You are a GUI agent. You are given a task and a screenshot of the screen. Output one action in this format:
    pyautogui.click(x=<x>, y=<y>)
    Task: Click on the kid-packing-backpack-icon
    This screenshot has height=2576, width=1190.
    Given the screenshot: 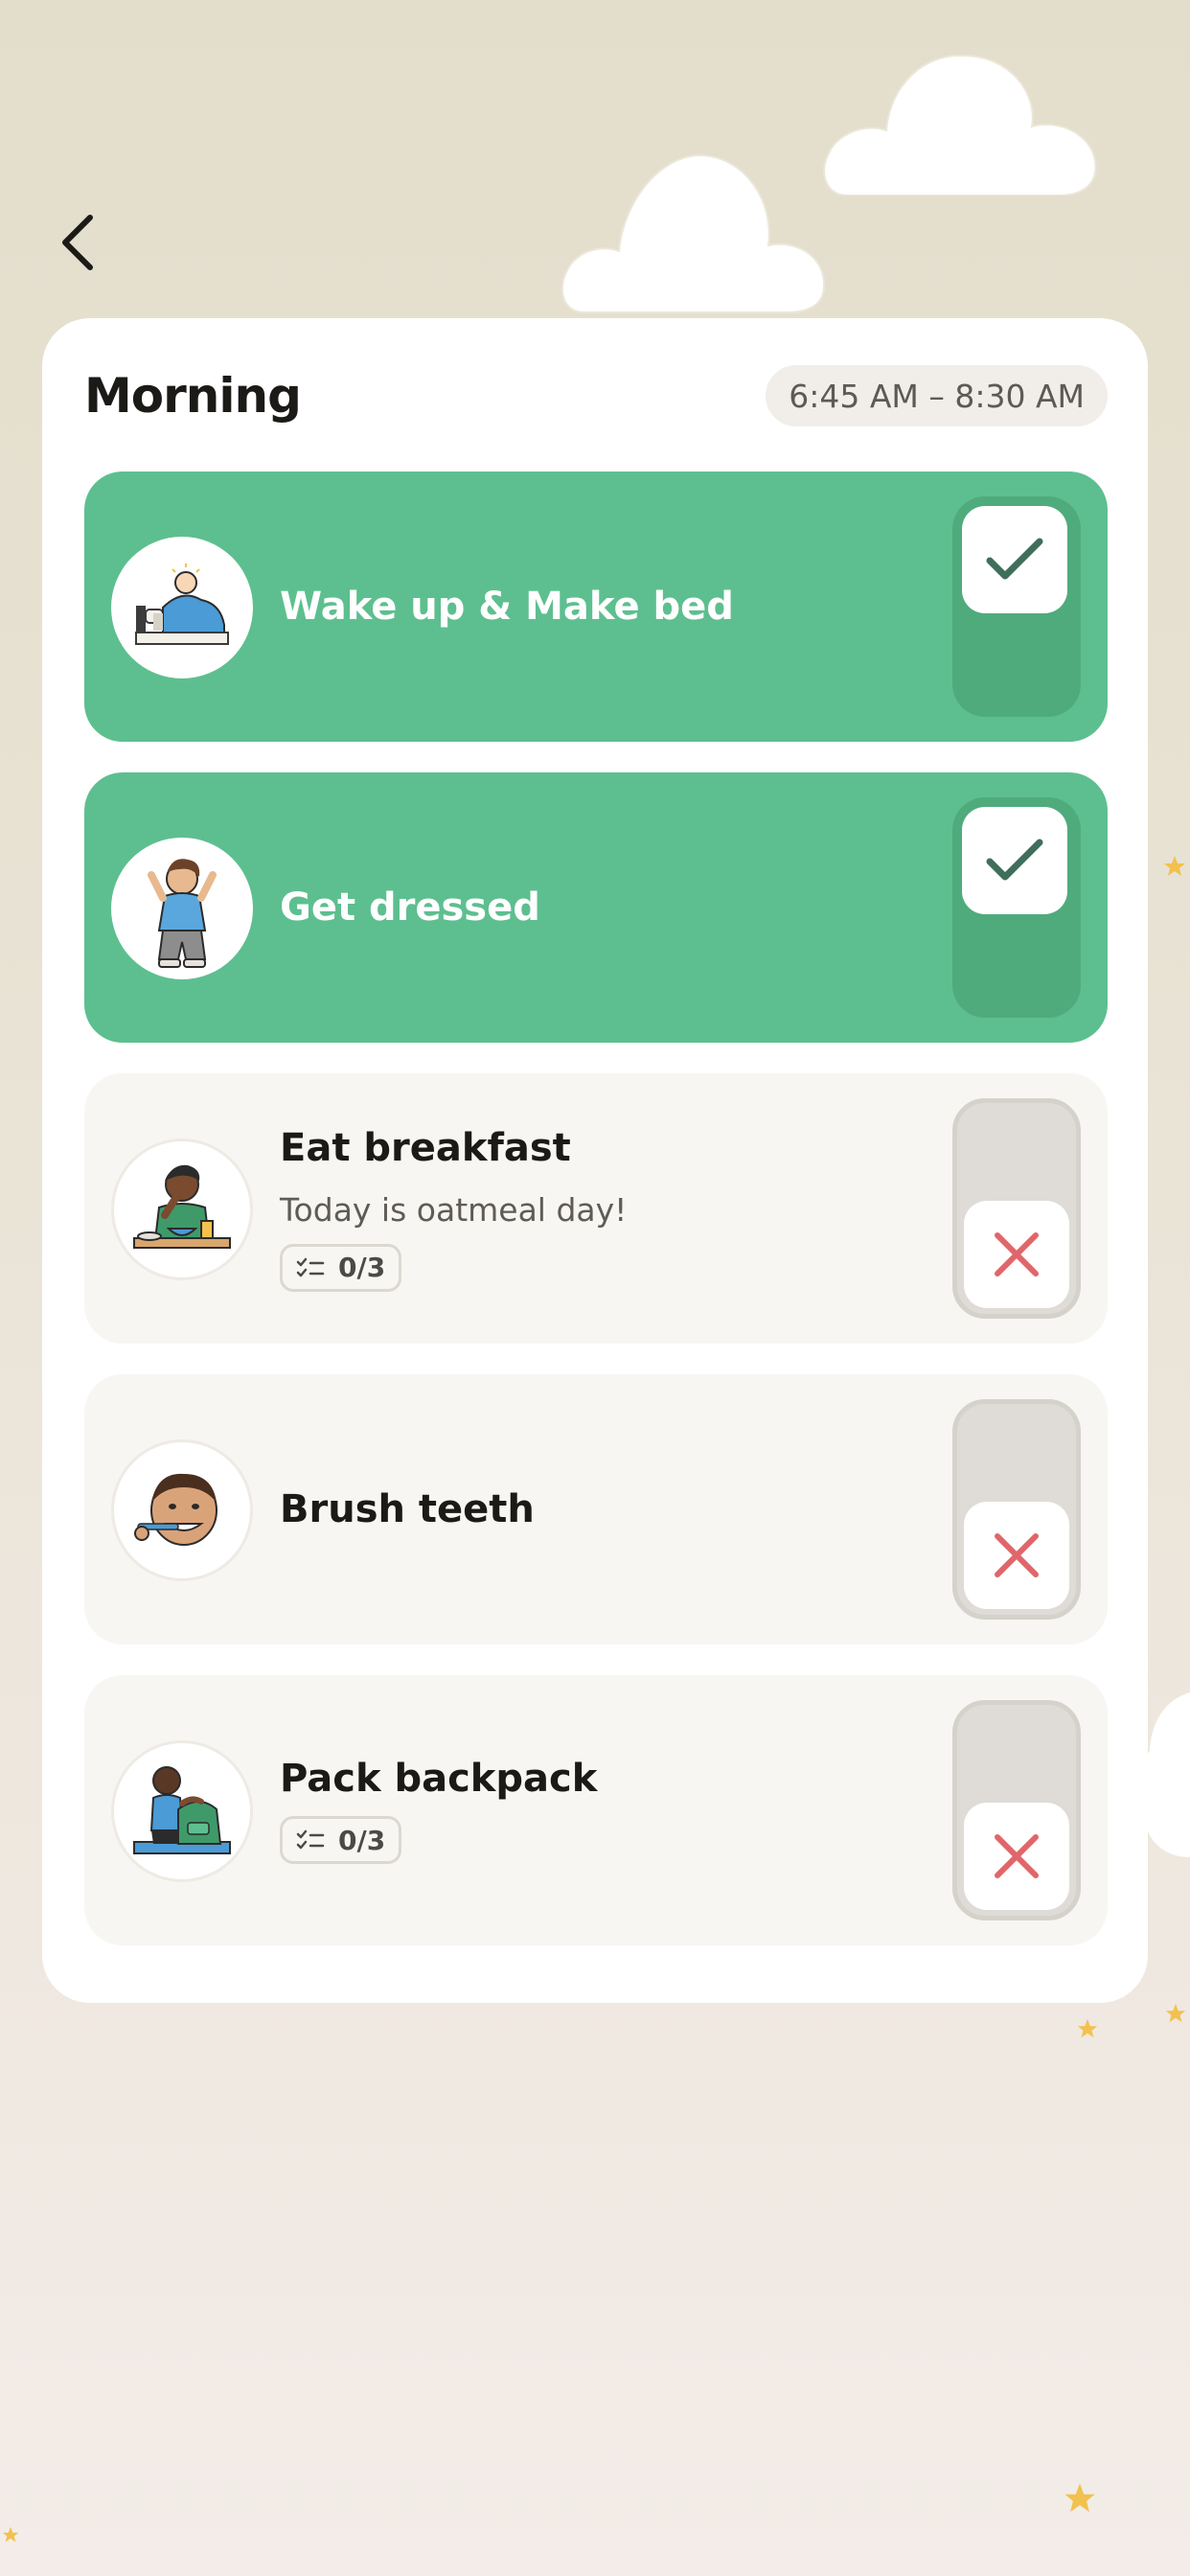 What is the action you would take?
    pyautogui.click(x=182, y=1811)
    